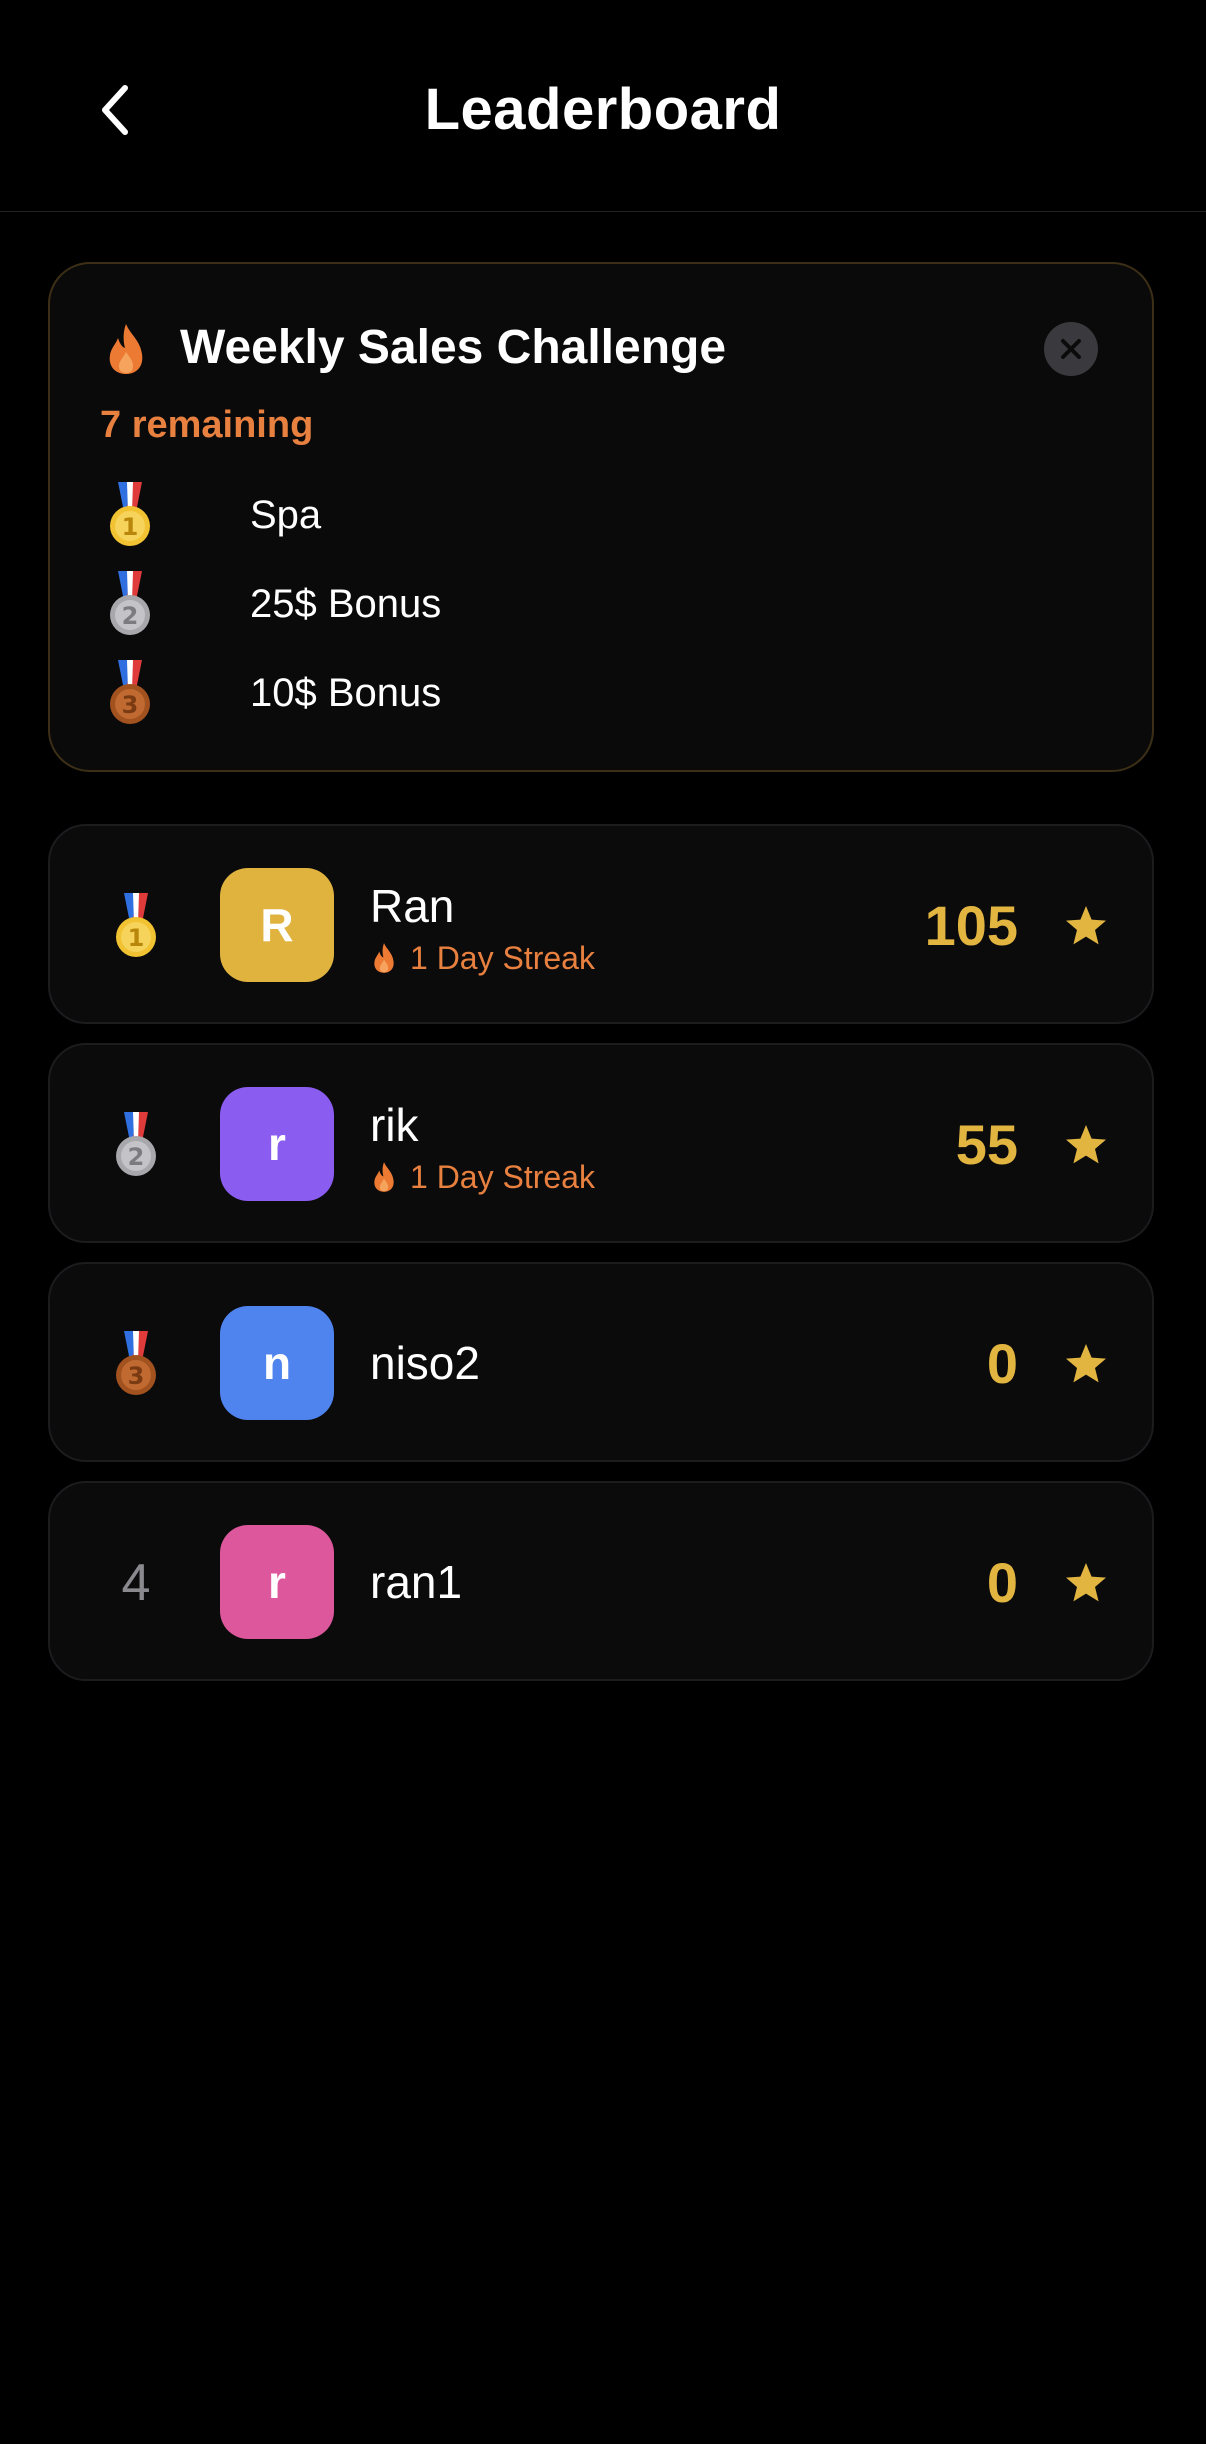 This screenshot has width=1206, height=2444. Describe the element at coordinates (286, 515) in the screenshot. I see `prize-label: Spa` at that location.